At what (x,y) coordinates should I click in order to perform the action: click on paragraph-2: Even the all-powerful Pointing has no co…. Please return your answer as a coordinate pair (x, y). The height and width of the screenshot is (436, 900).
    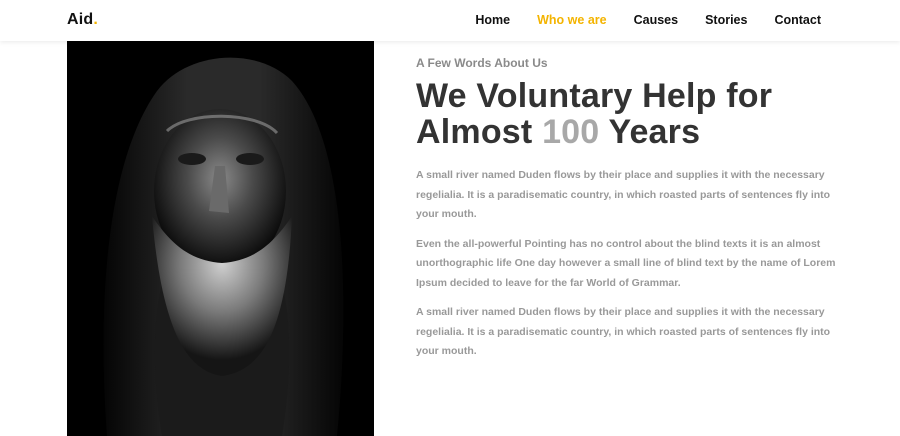
    Looking at the image, I should click on (626, 263).